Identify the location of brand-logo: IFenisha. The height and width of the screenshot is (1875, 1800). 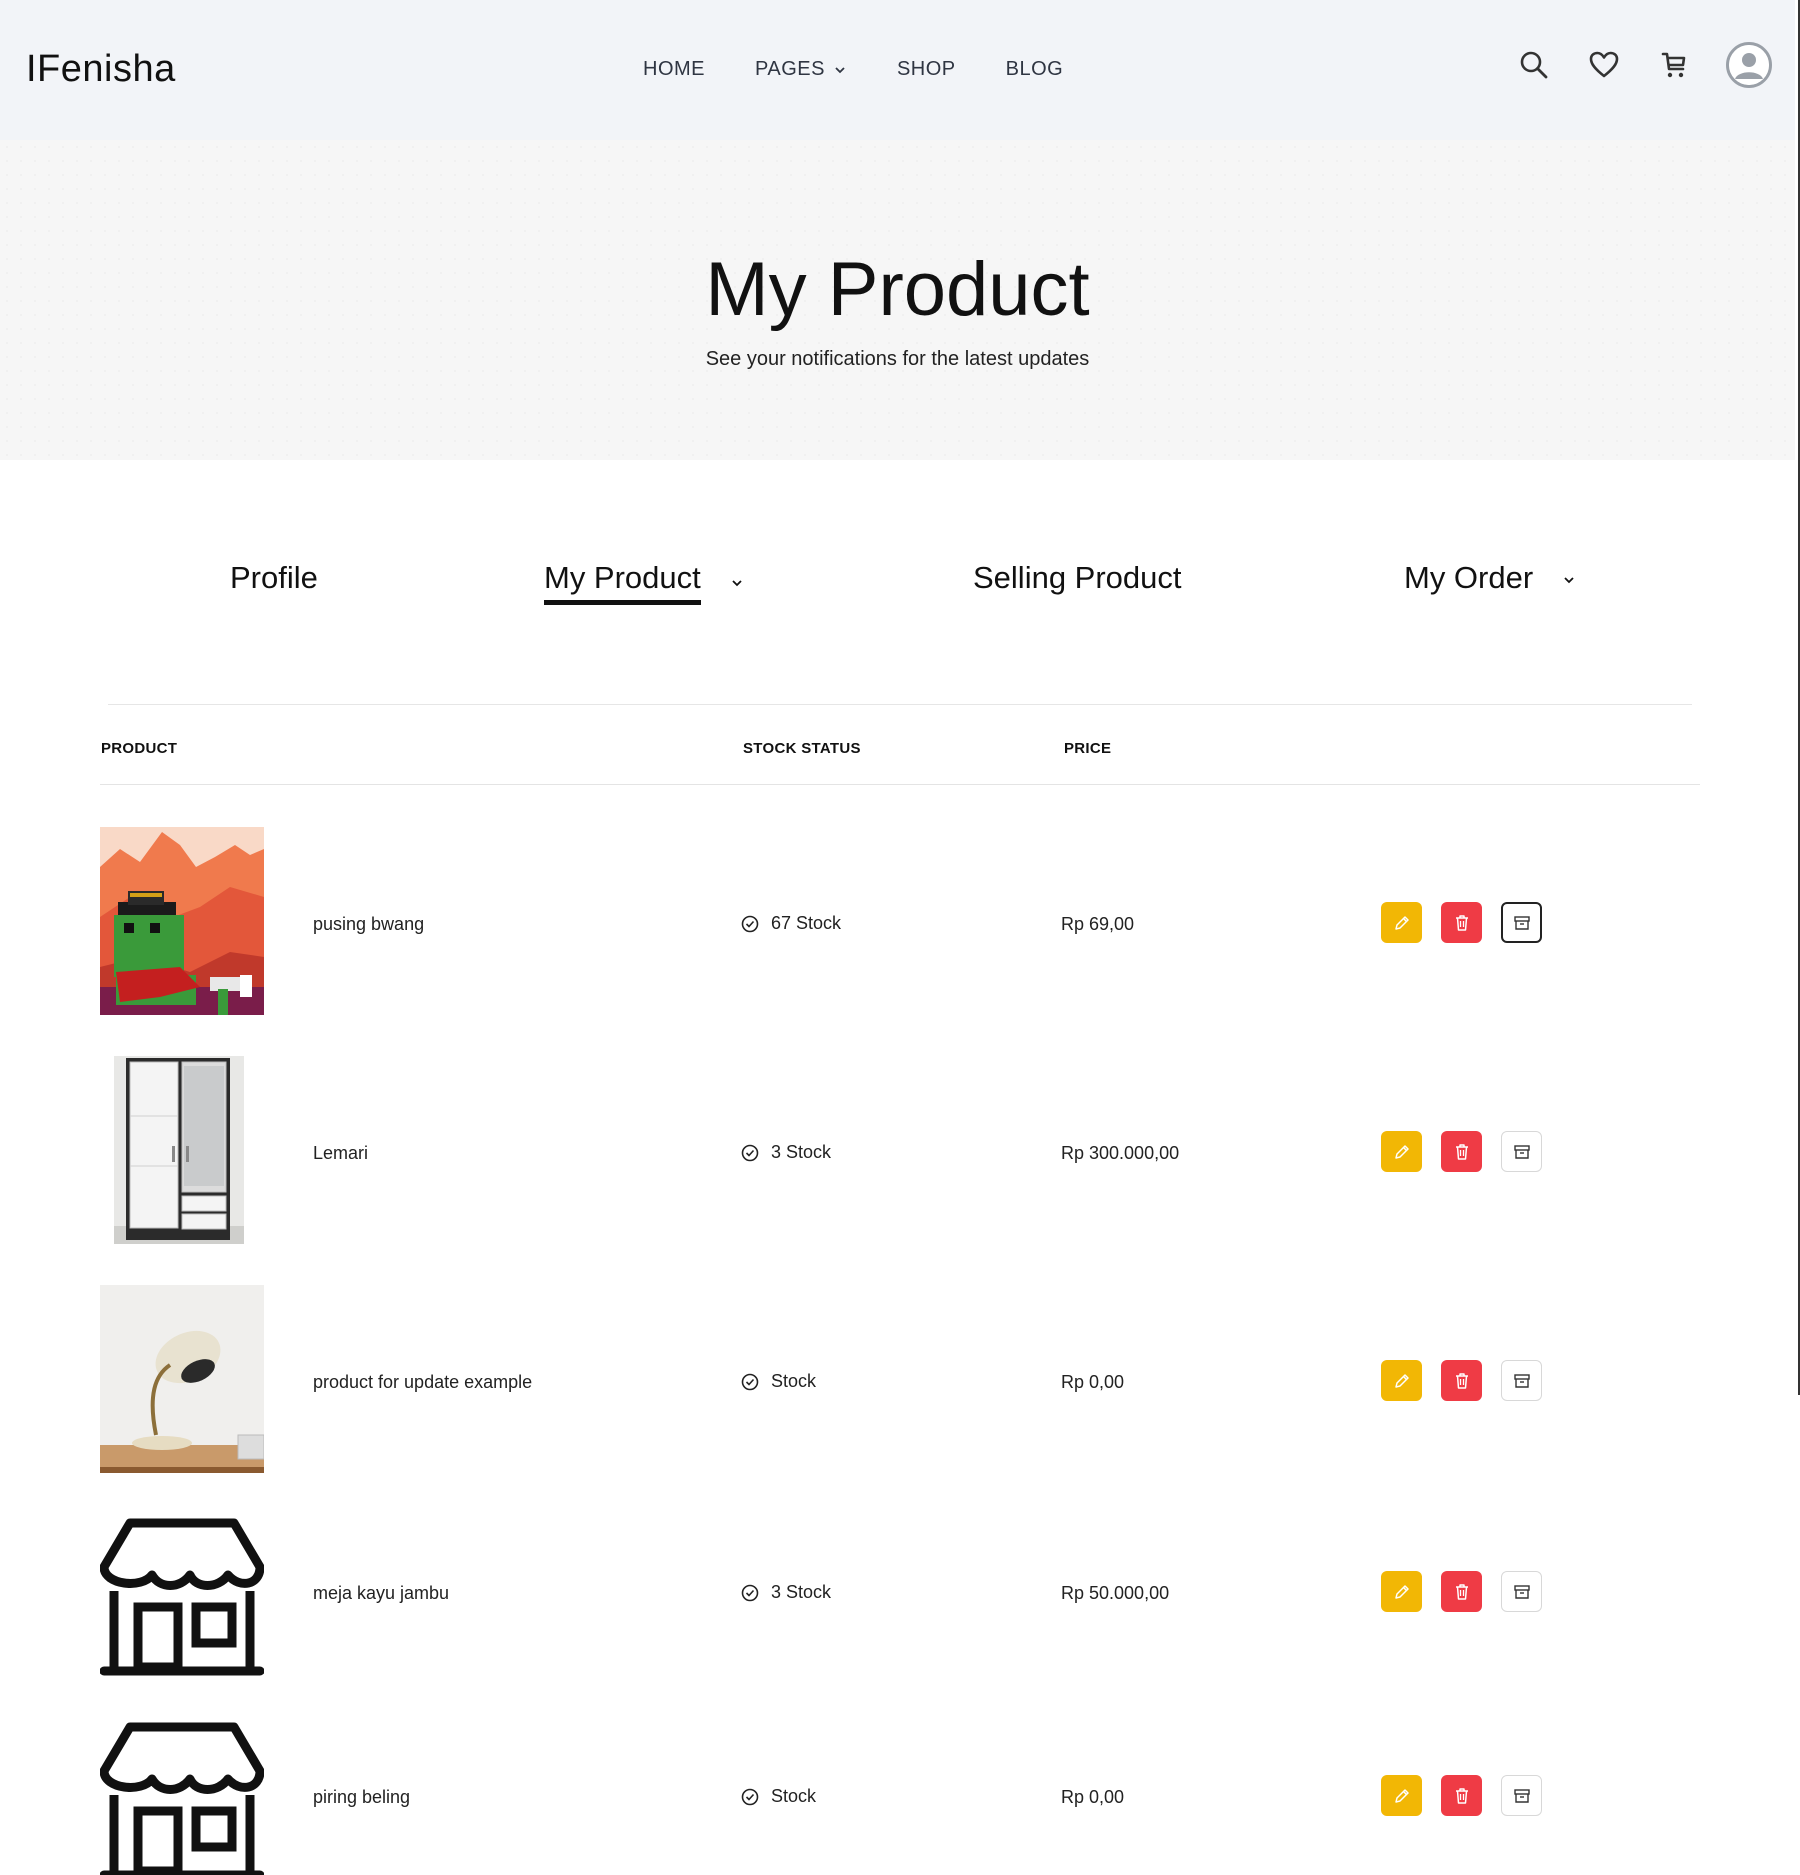
(101, 69).